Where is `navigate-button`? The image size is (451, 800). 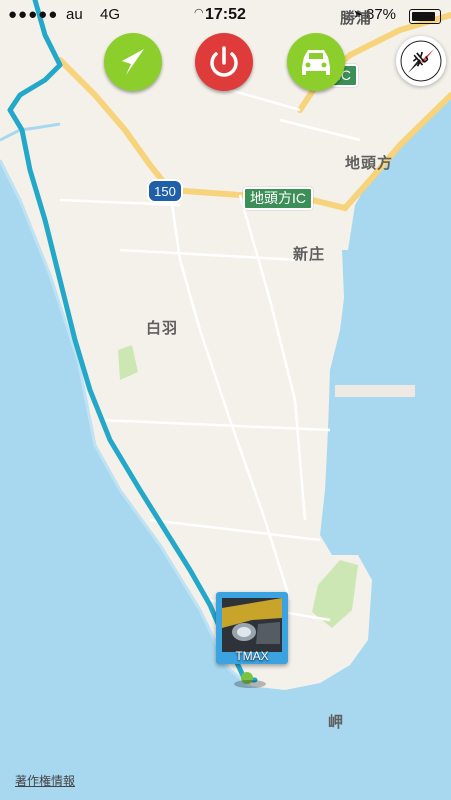
navigate-button is located at coordinates (133, 62).